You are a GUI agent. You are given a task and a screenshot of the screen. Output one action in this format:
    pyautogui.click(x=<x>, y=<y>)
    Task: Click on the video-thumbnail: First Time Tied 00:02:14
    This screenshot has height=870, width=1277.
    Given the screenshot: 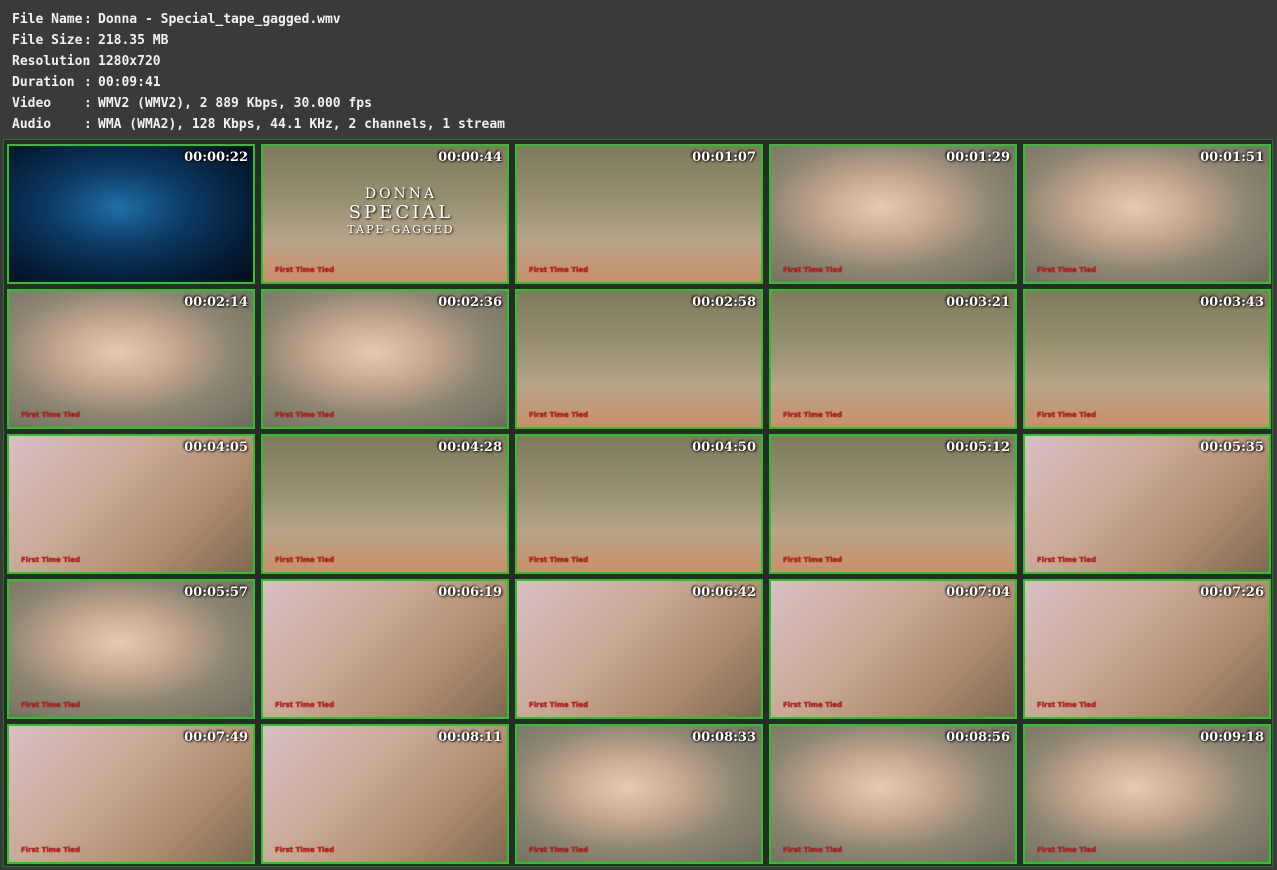 What is the action you would take?
    pyautogui.click(x=131, y=359)
    